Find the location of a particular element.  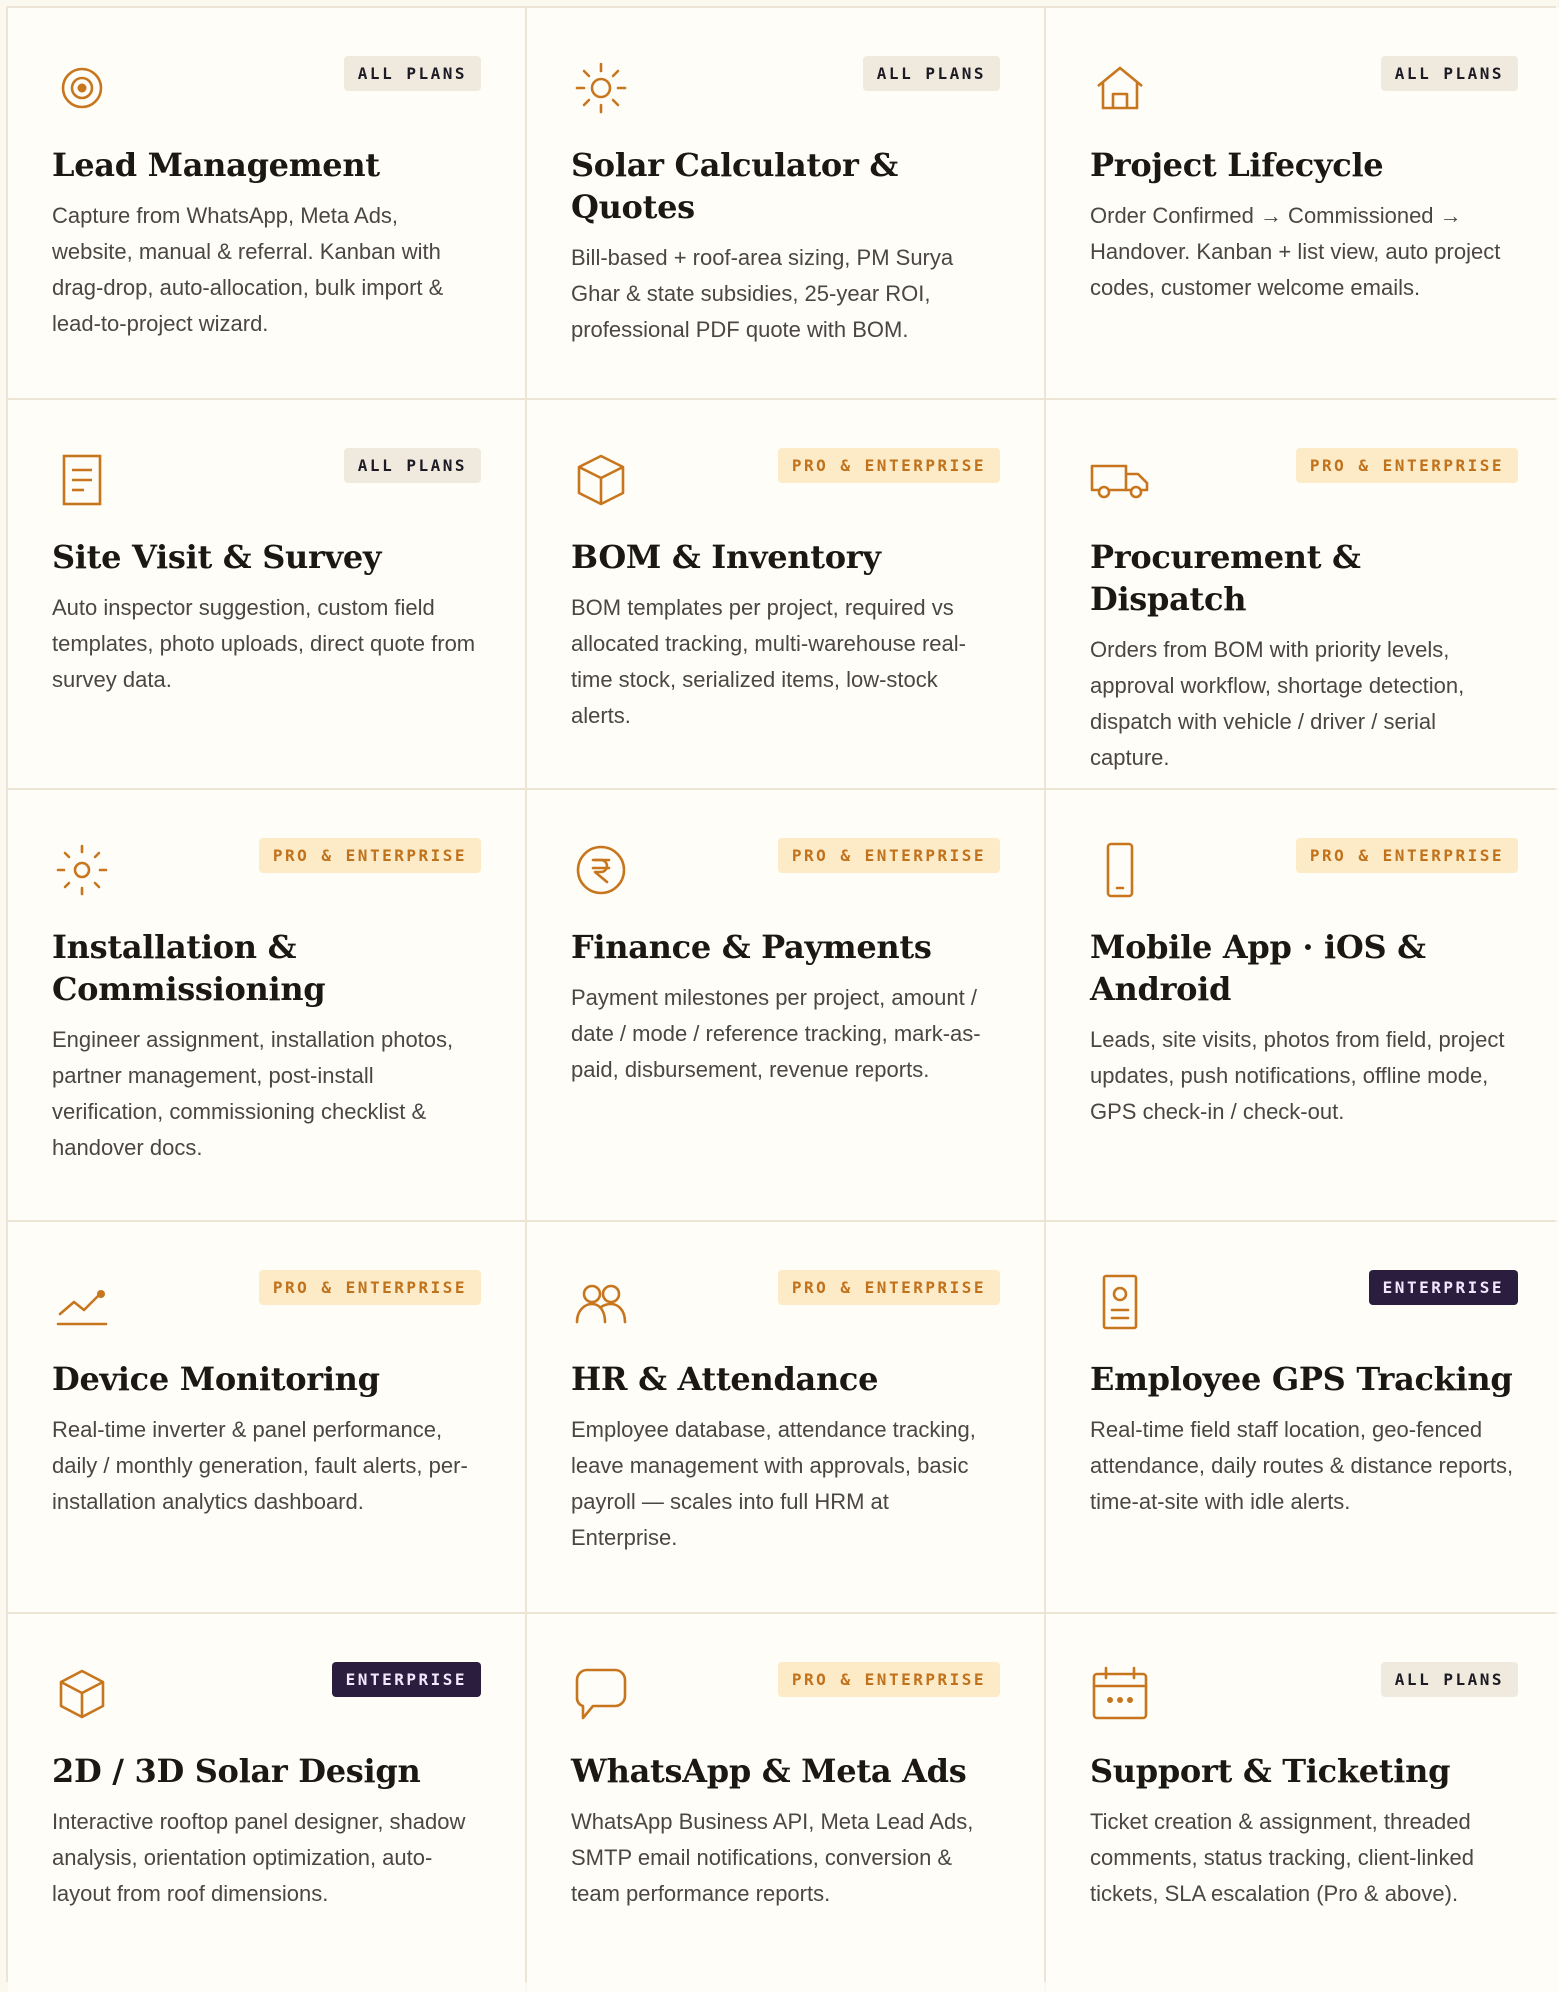

card-title: Employee GPS Tracking is located at coordinates (1301, 1379).